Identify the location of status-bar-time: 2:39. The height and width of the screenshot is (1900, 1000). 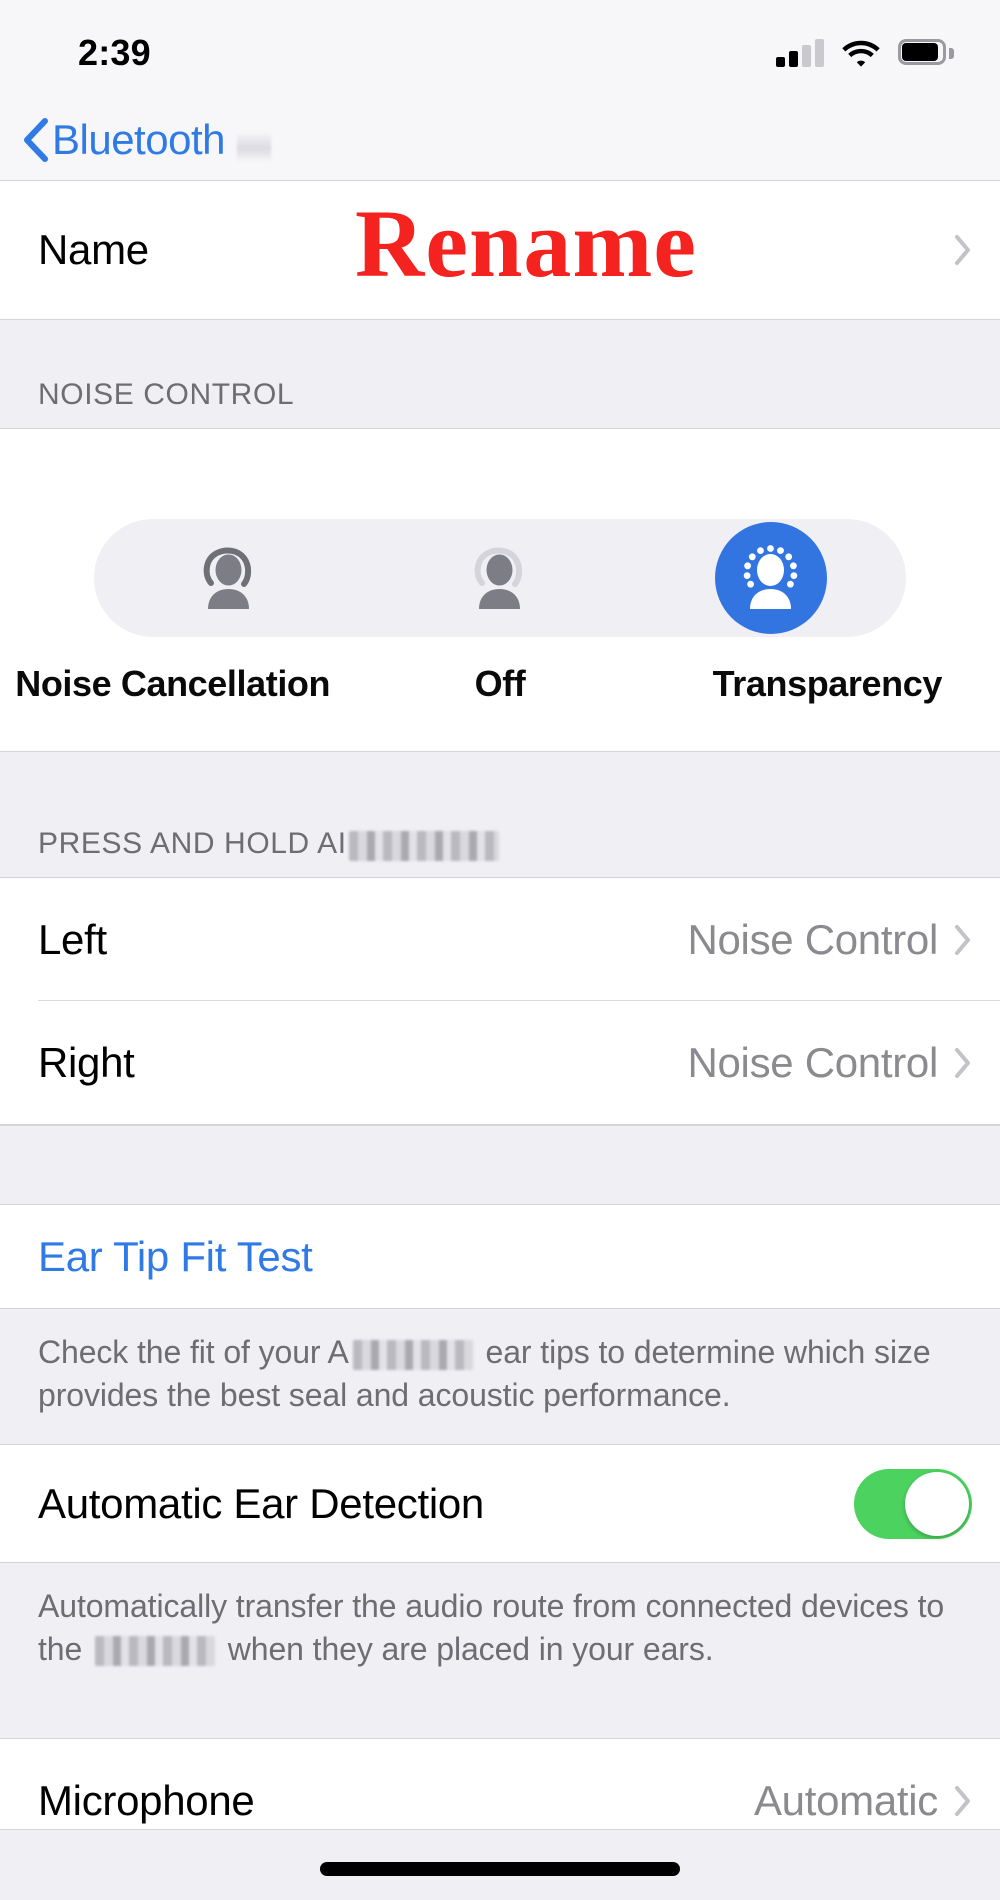
(114, 52).